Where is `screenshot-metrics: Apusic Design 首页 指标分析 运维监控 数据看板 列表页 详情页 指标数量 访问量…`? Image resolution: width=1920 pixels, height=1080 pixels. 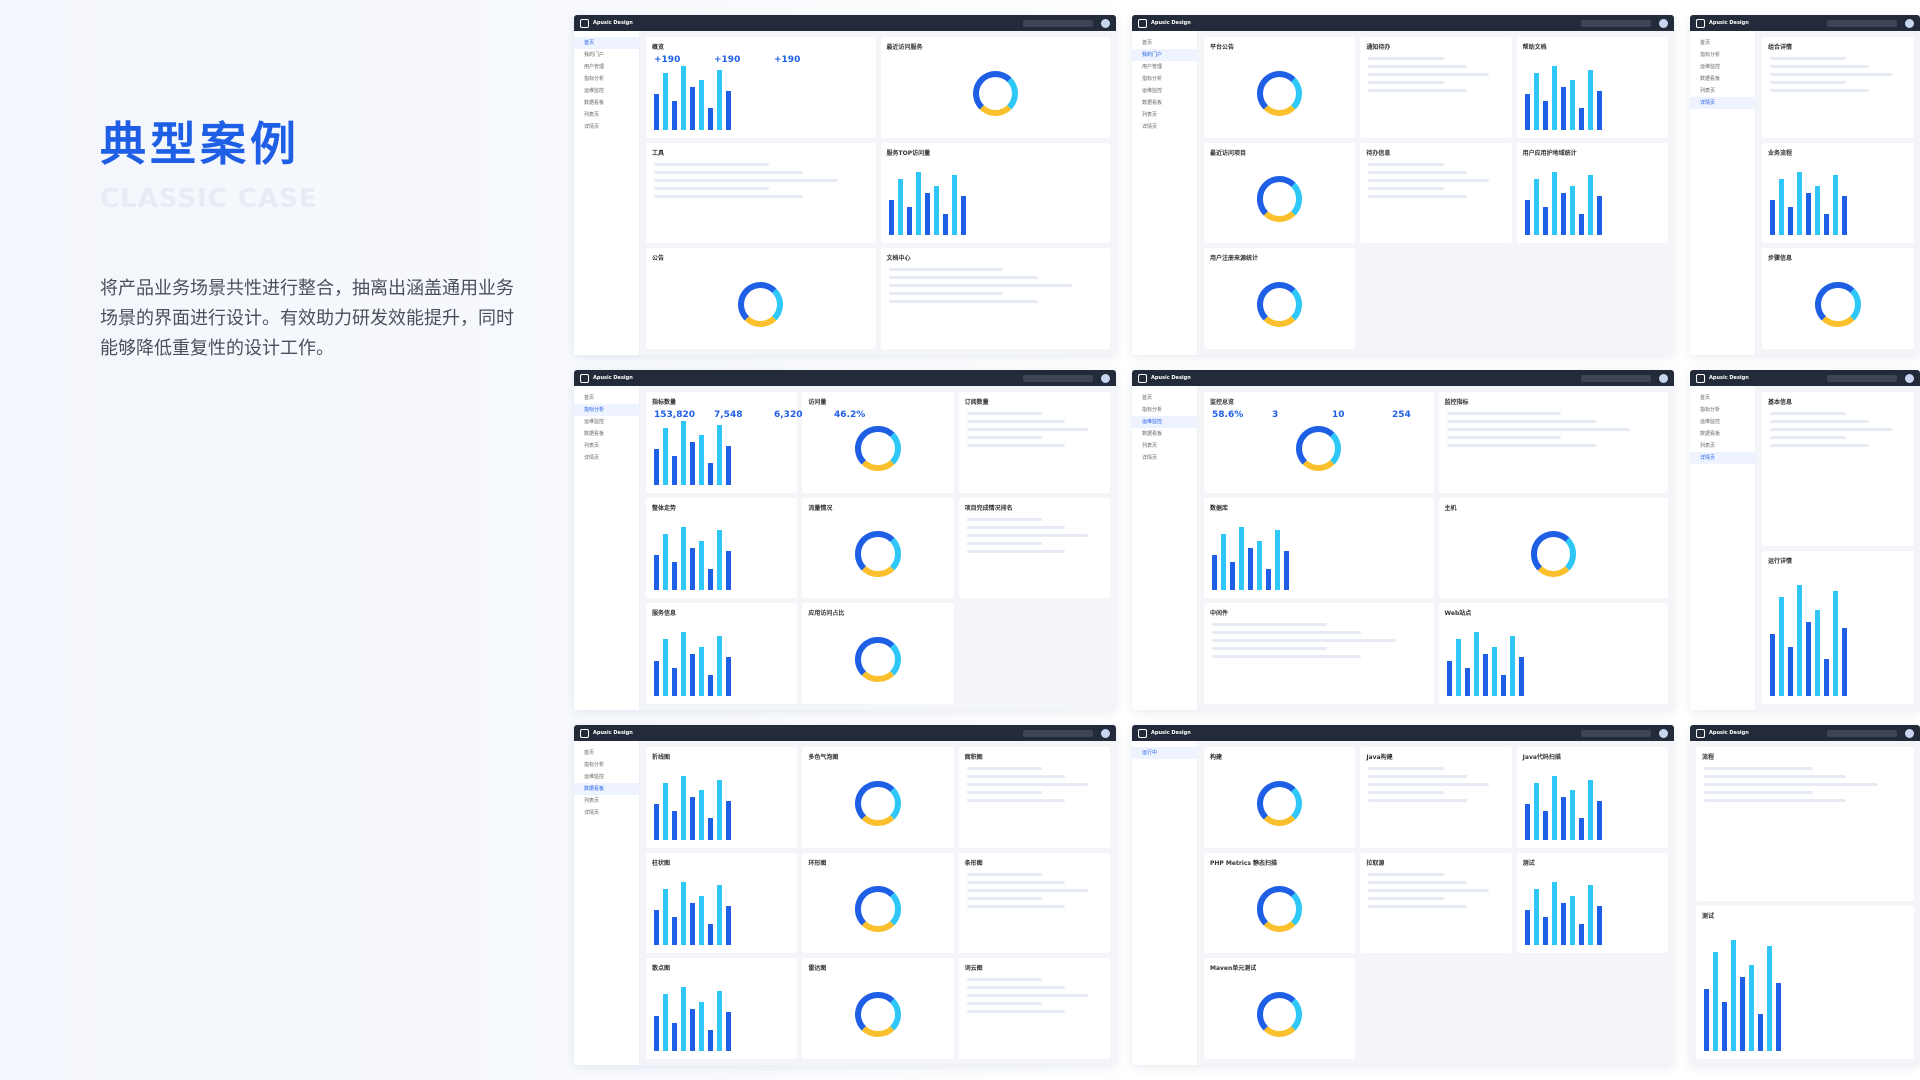
screenshot-metrics: Apusic Design 首页 指标分析 运维监控 数据看板 列表页 详情页 指标数量 访问量… is located at coordinates (845, 540).